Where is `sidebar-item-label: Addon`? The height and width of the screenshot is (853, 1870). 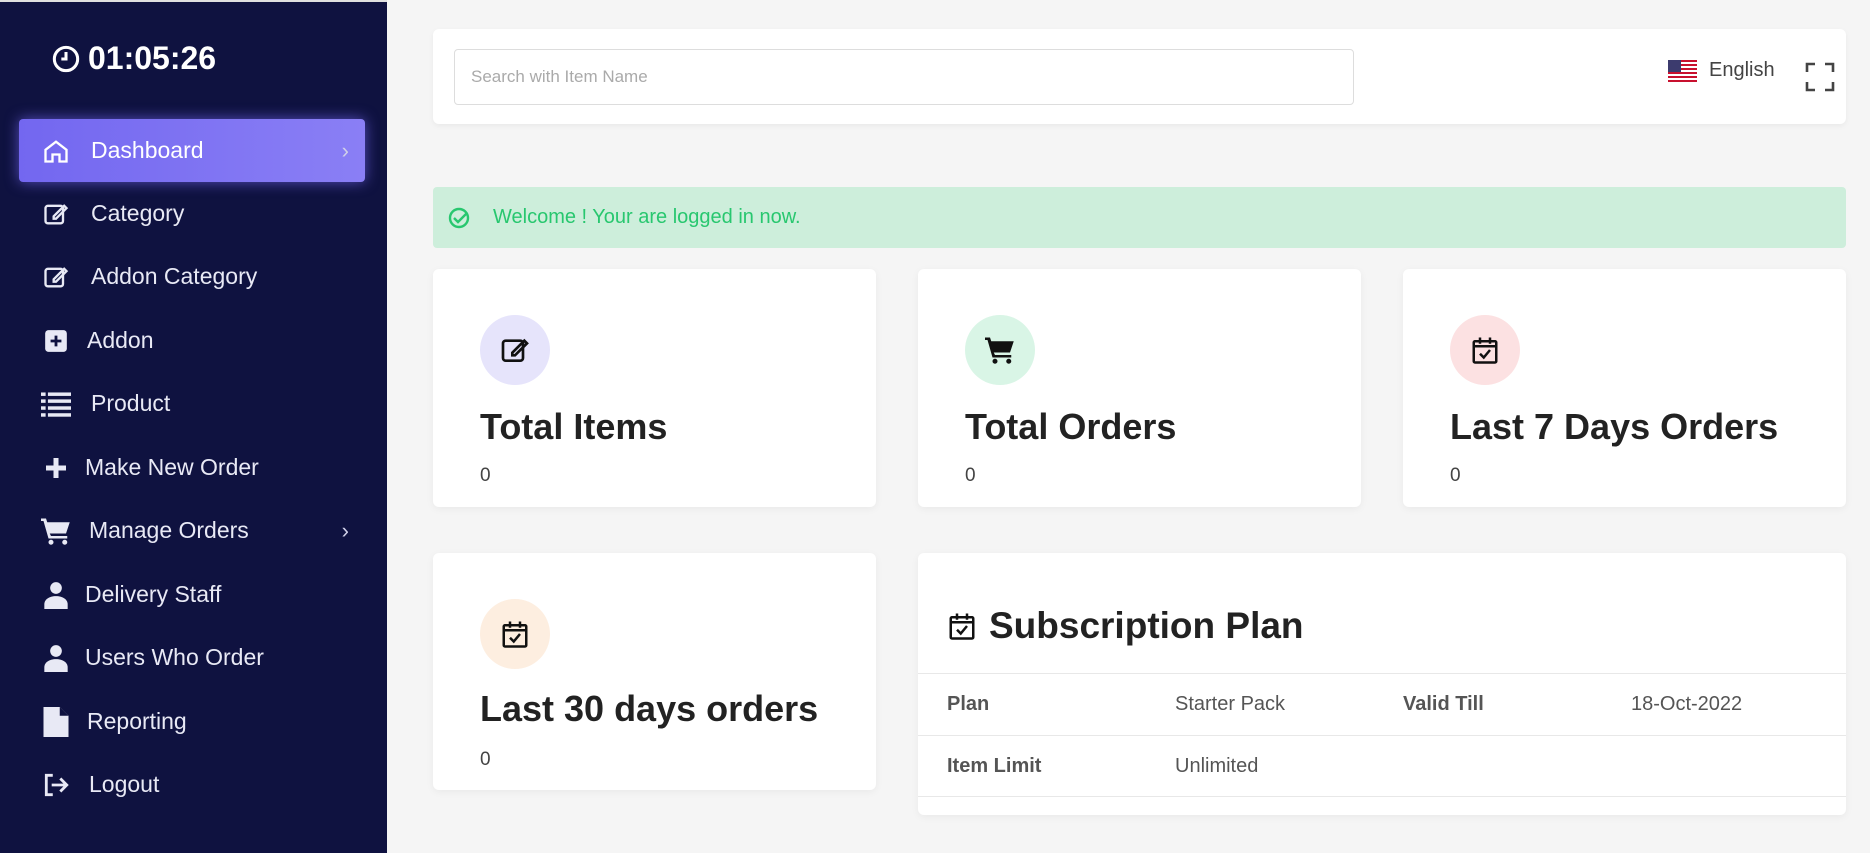 sidebar-item-label: Addon is located at coordinates (120, 340).